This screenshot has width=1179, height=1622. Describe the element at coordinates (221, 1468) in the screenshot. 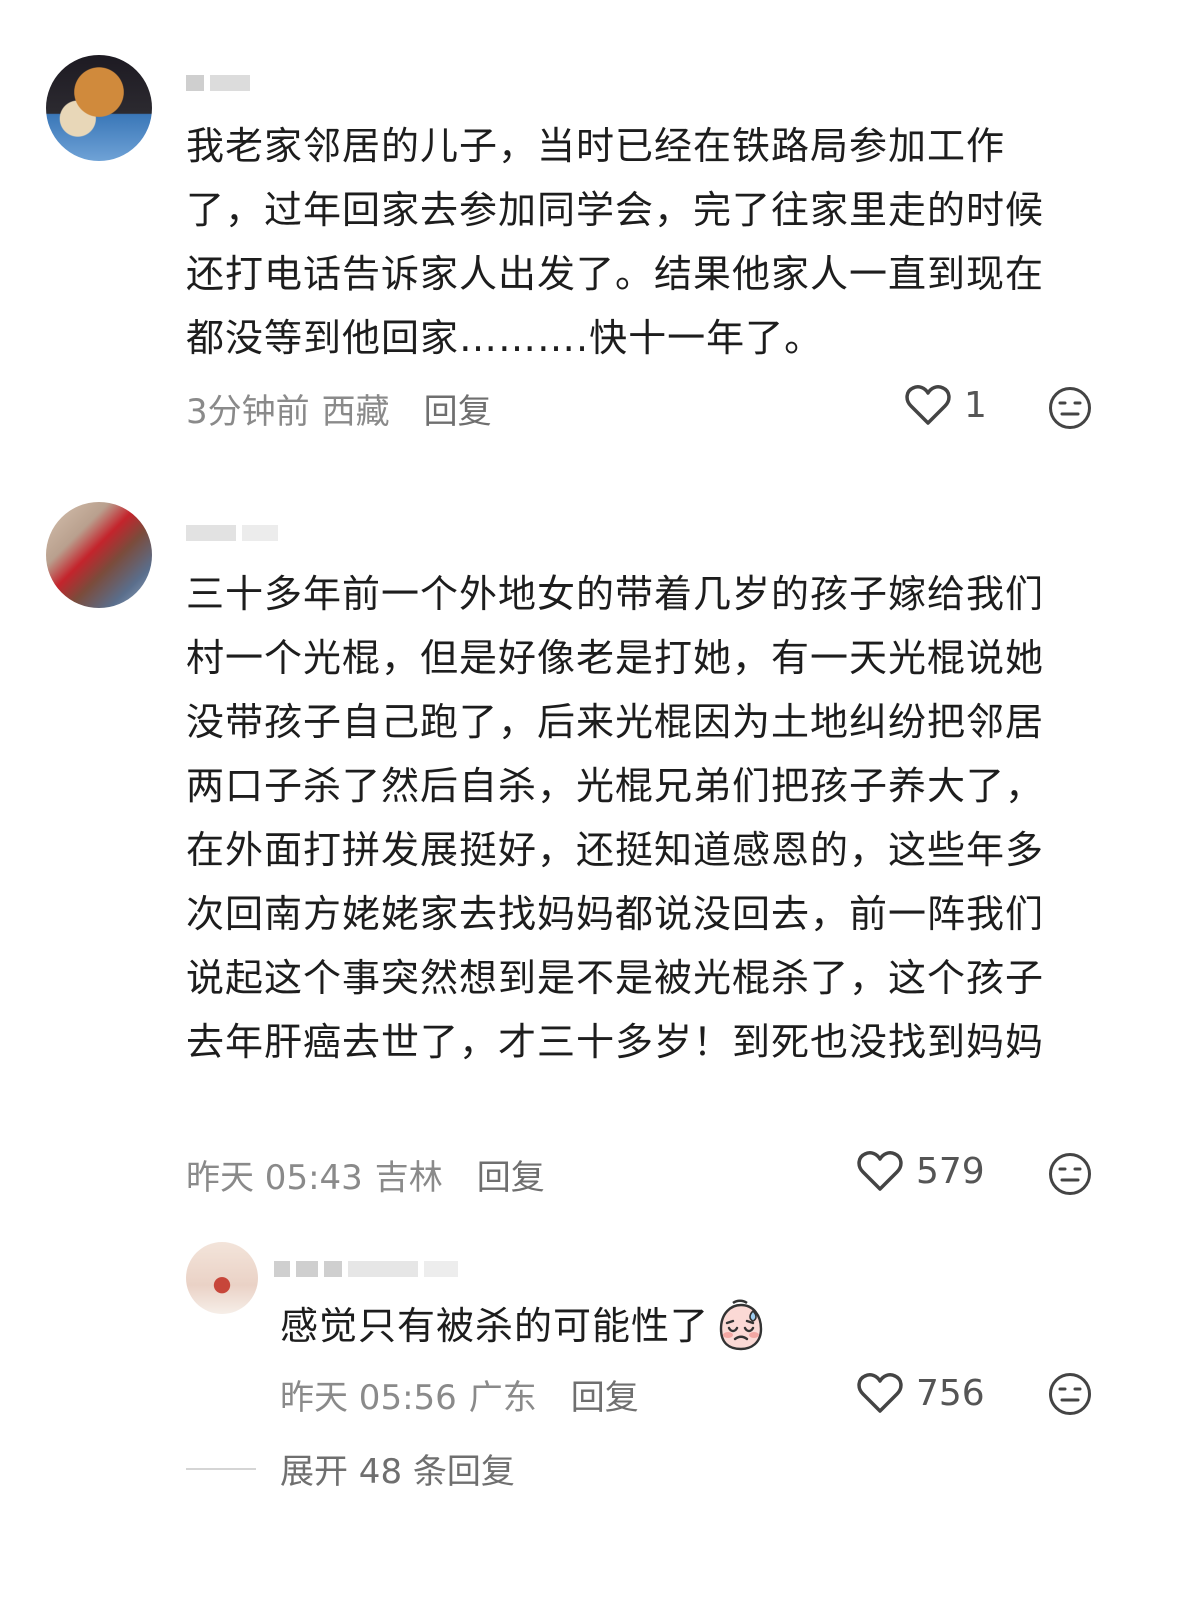

I see `divider-line` at that location.